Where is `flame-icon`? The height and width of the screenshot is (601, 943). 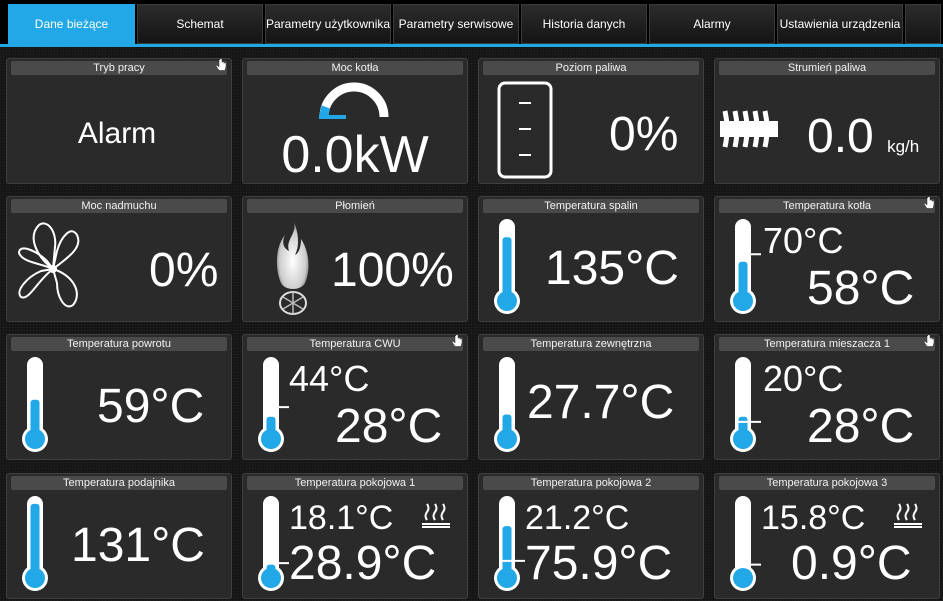 flame-icon is located at coordinates (292, 267).